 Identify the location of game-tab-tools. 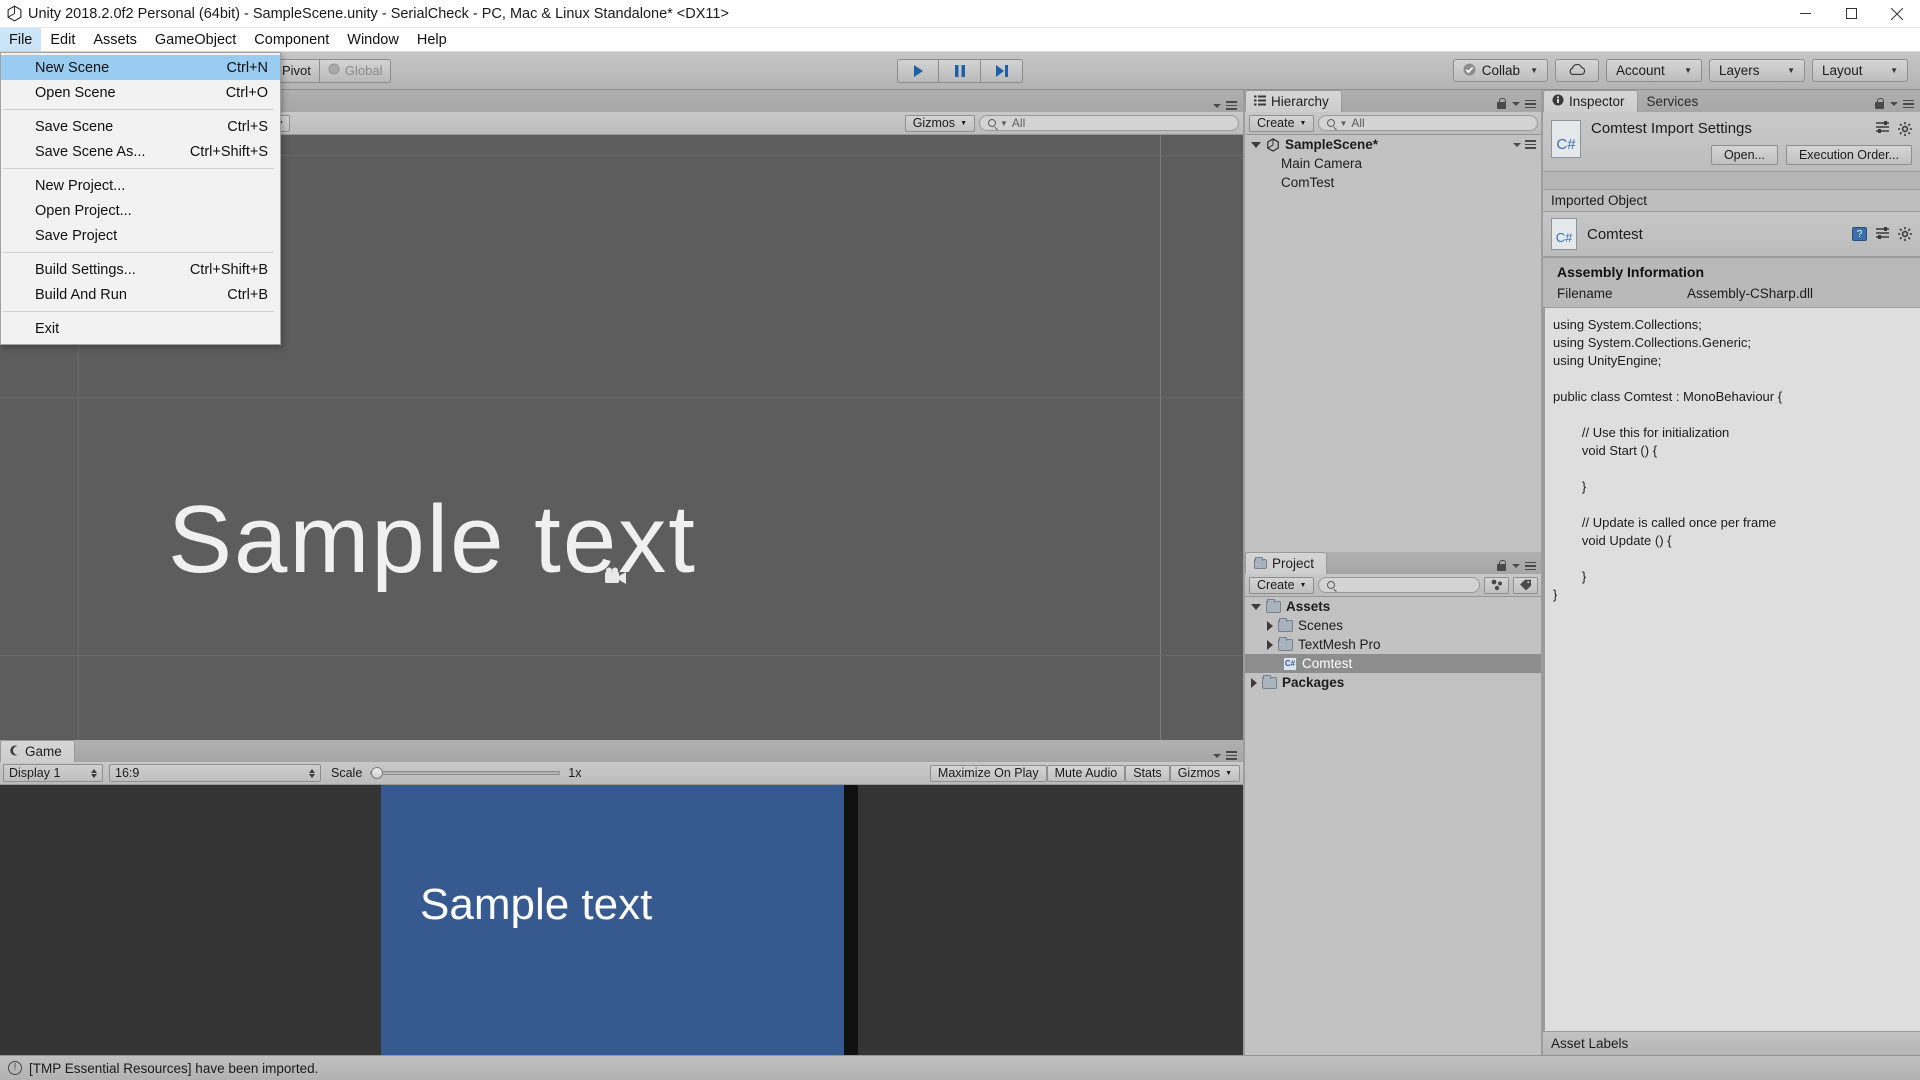
(1228, 756).